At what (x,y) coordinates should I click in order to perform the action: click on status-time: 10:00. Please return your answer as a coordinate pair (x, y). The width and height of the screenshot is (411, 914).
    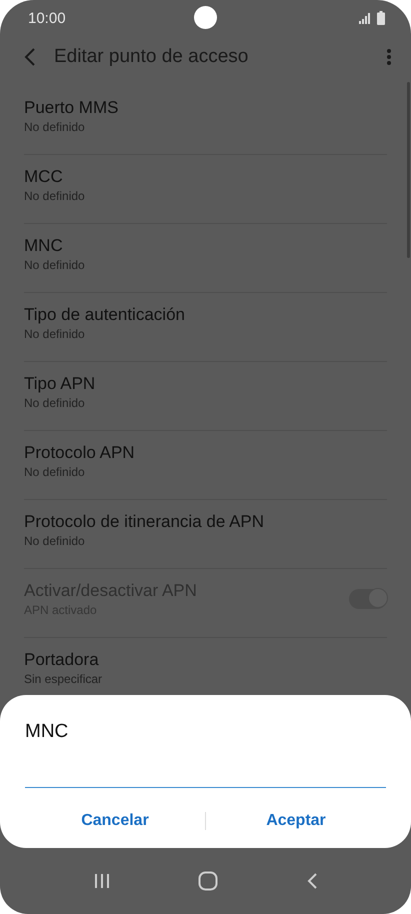
    Looking at the image, I should click on (47, 18).